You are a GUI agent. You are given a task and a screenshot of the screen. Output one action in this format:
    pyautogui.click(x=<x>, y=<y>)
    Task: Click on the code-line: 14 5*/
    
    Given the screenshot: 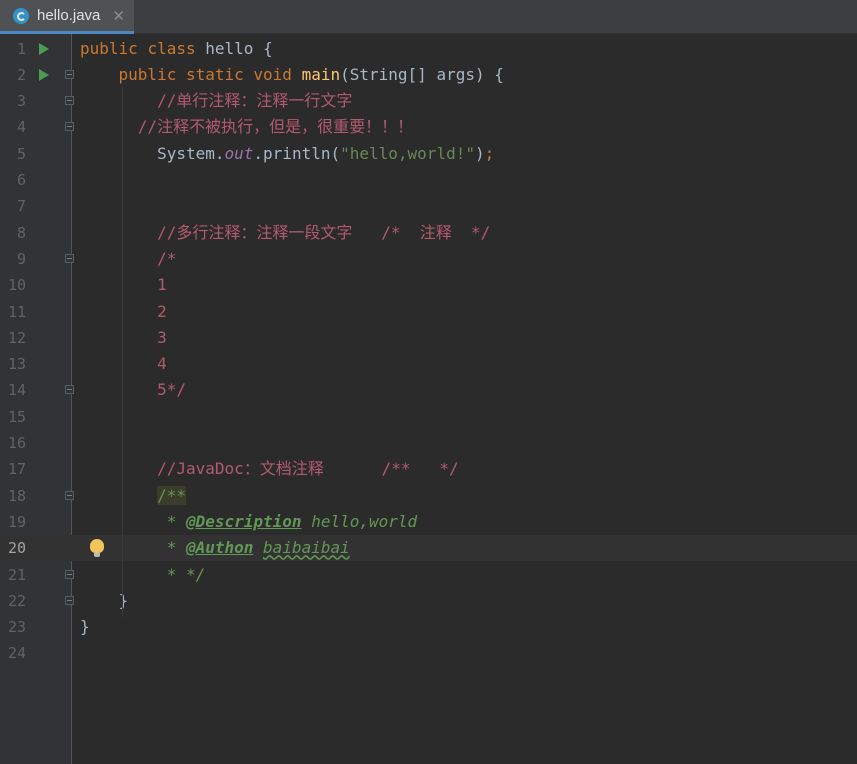 What is the action you would take?
    pyautogui.click(x=428, y=390)
    